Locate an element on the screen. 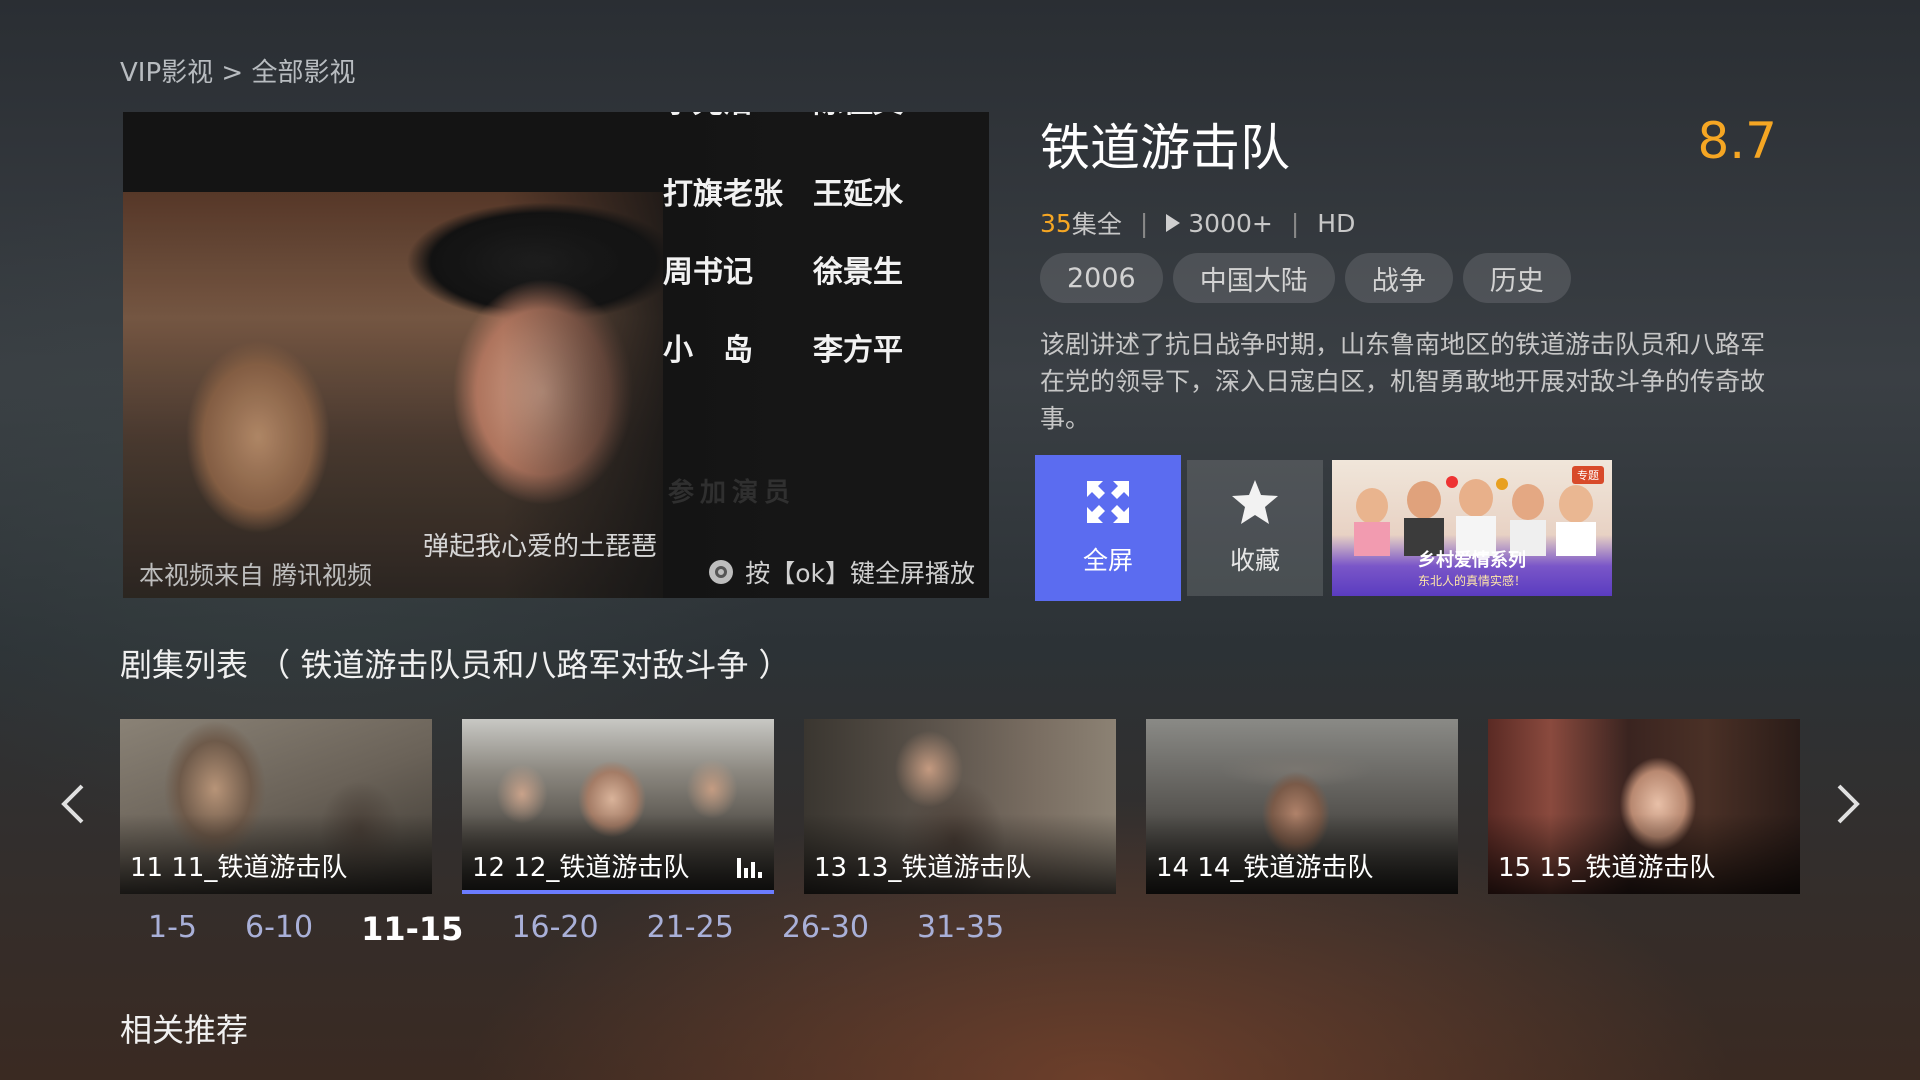  episode-card-current: 12 12_铁道游击队 is located at coordinates (618, 806).